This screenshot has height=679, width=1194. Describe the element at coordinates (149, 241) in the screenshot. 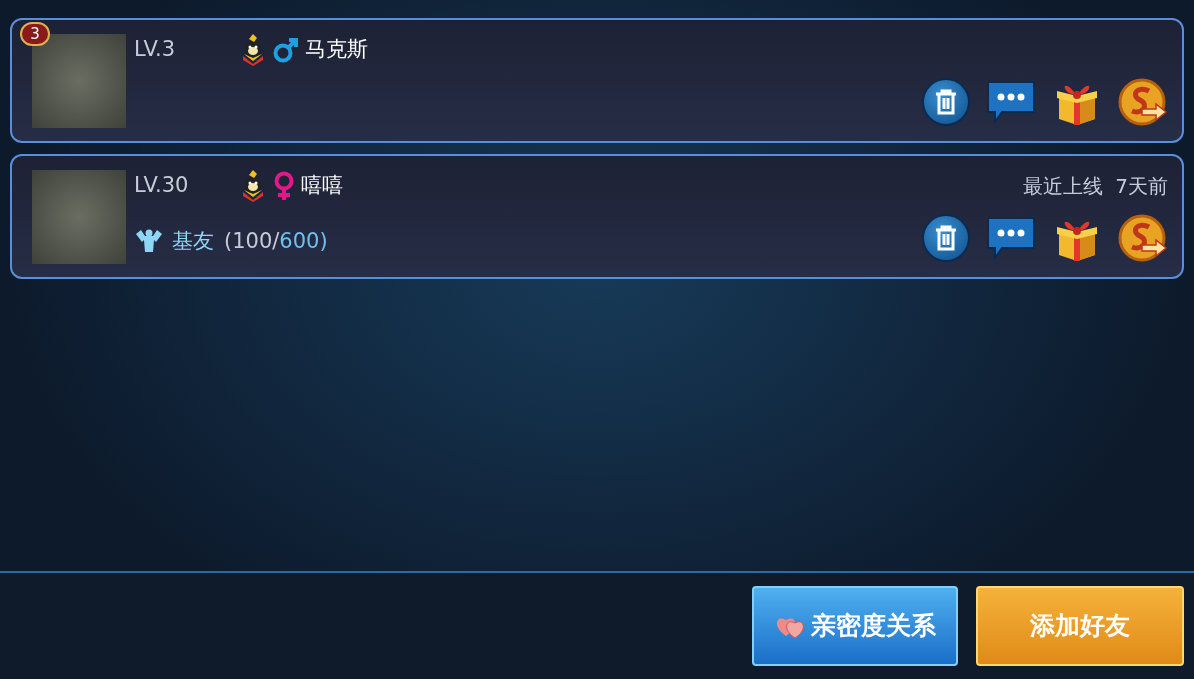

I see `muscle-icon` at that location.